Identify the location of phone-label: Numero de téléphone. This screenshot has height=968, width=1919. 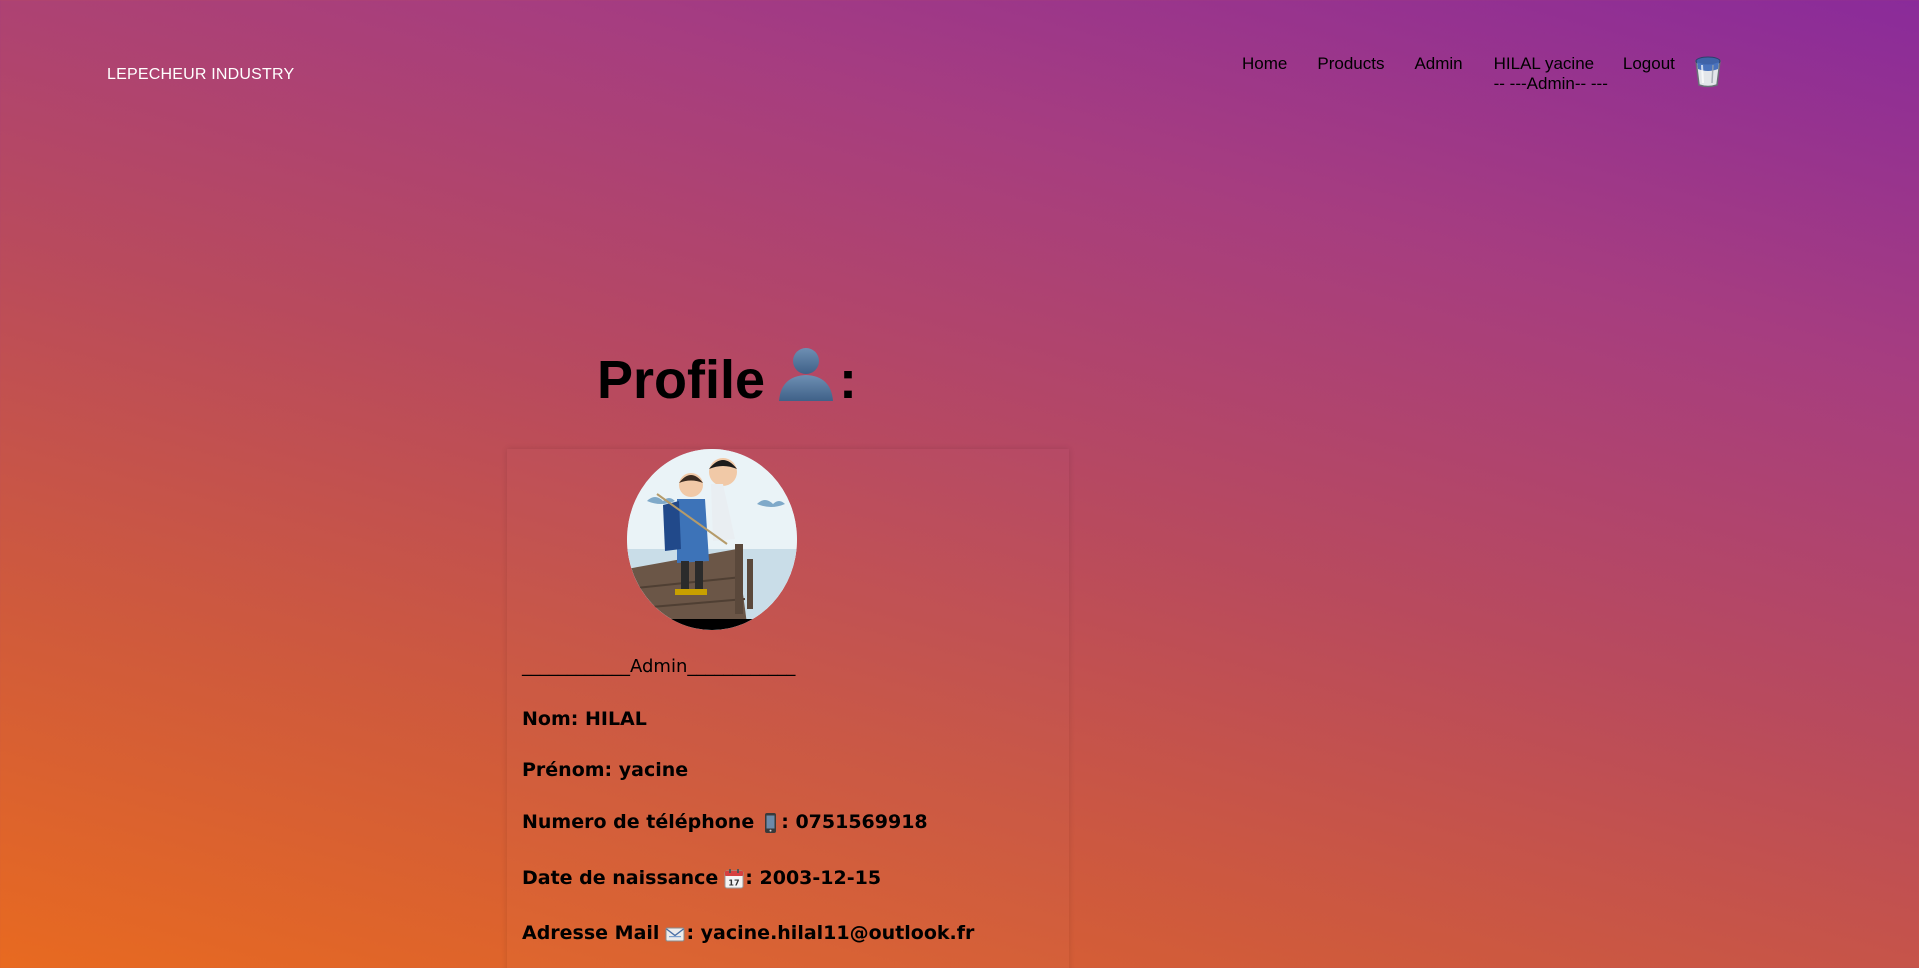
(638, 822).